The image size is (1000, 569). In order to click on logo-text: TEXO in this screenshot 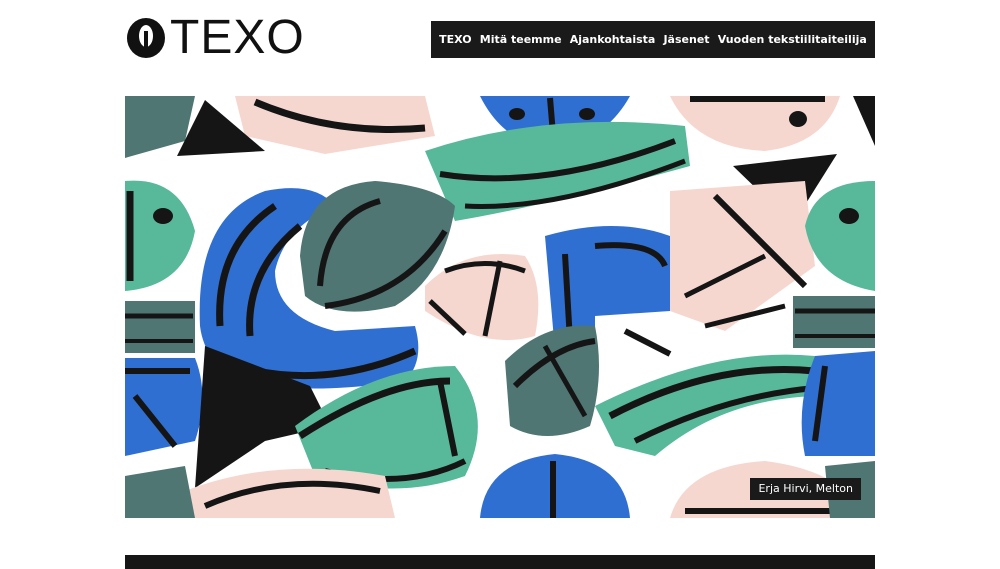, I will do `click(237, 37)`.